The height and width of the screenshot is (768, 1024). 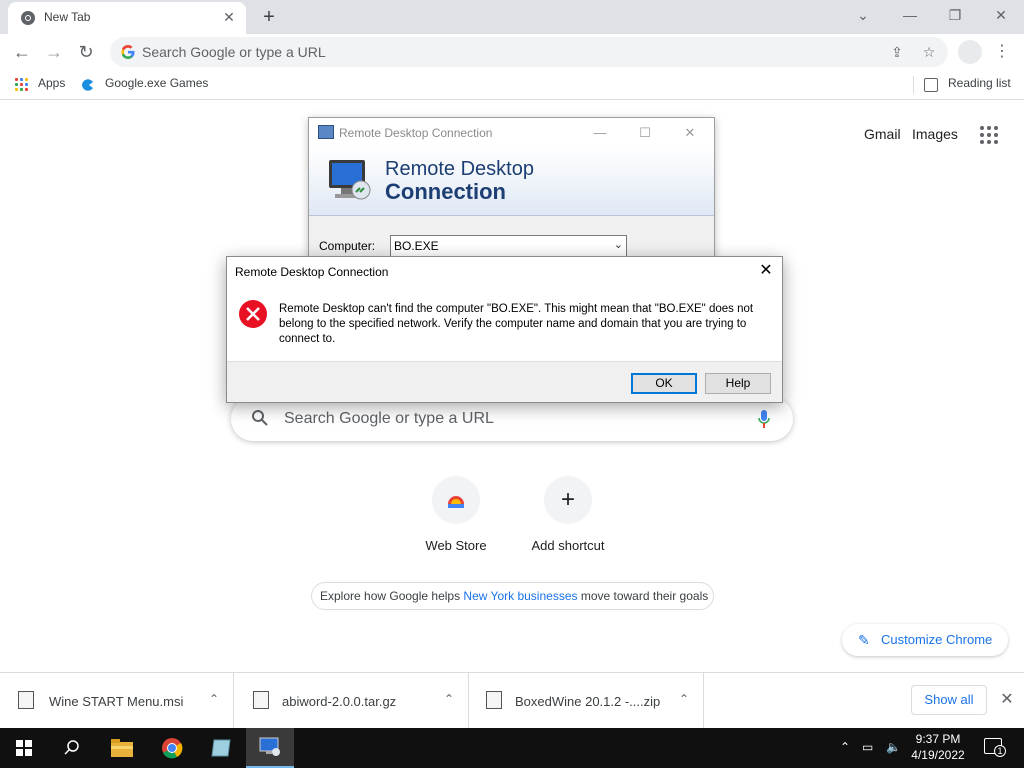 I want to click on notification-count: 1, so click(x=1000, y=751).